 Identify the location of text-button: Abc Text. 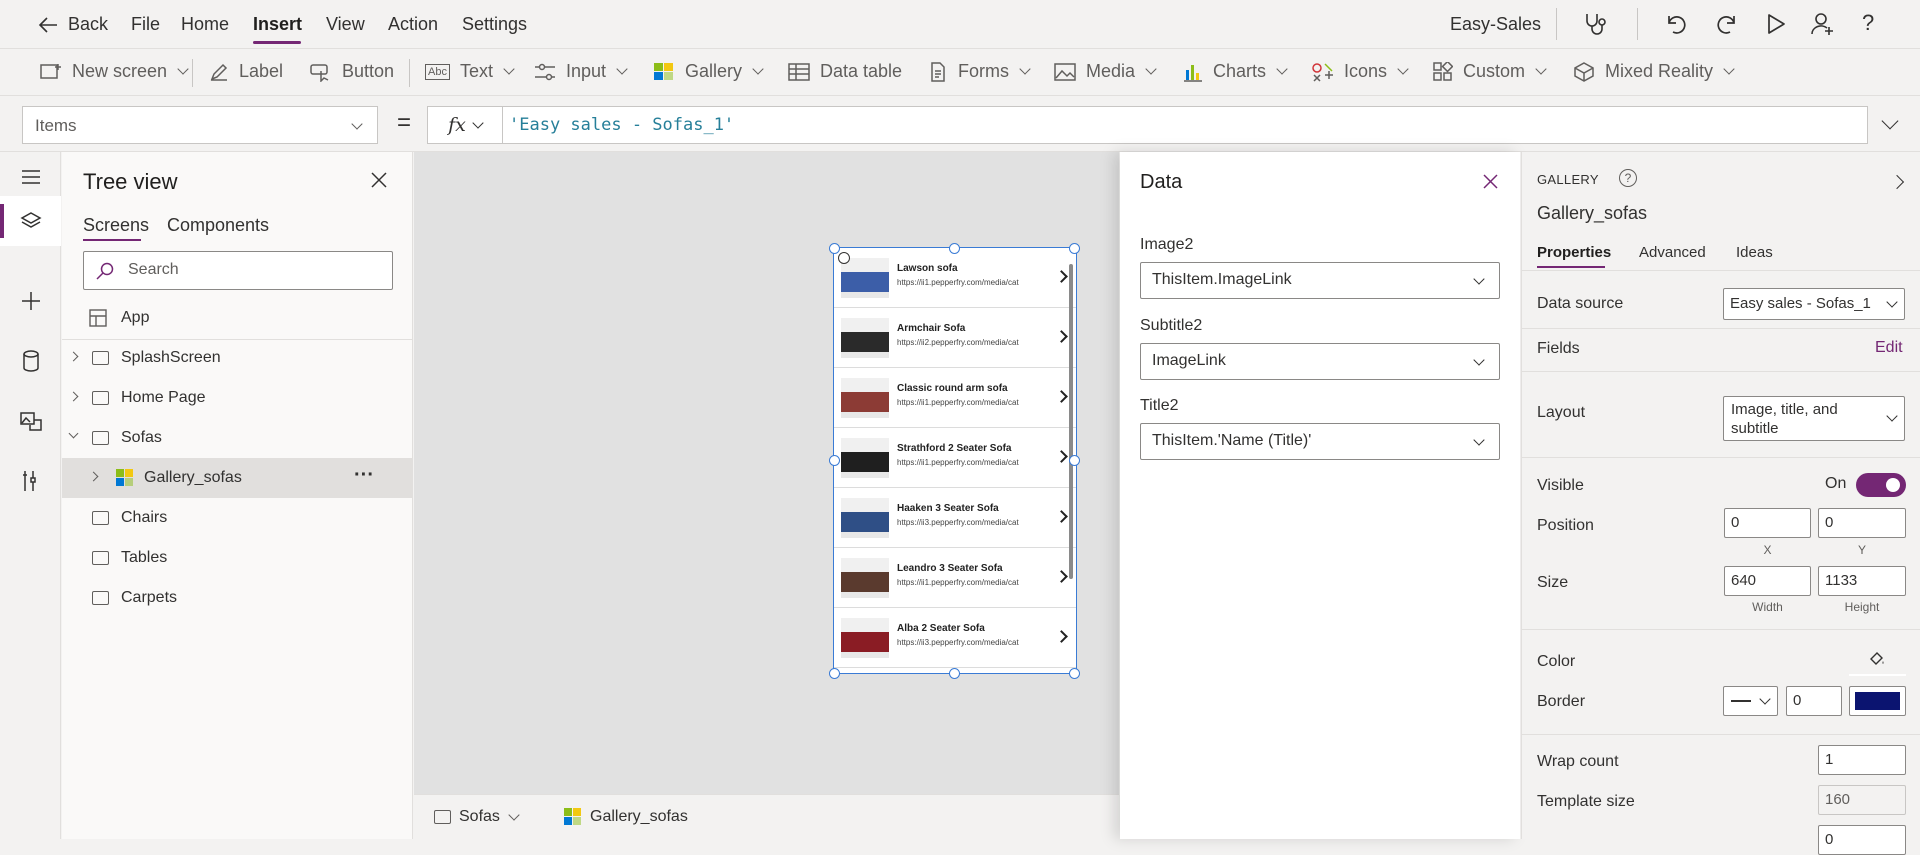
(470, 71).